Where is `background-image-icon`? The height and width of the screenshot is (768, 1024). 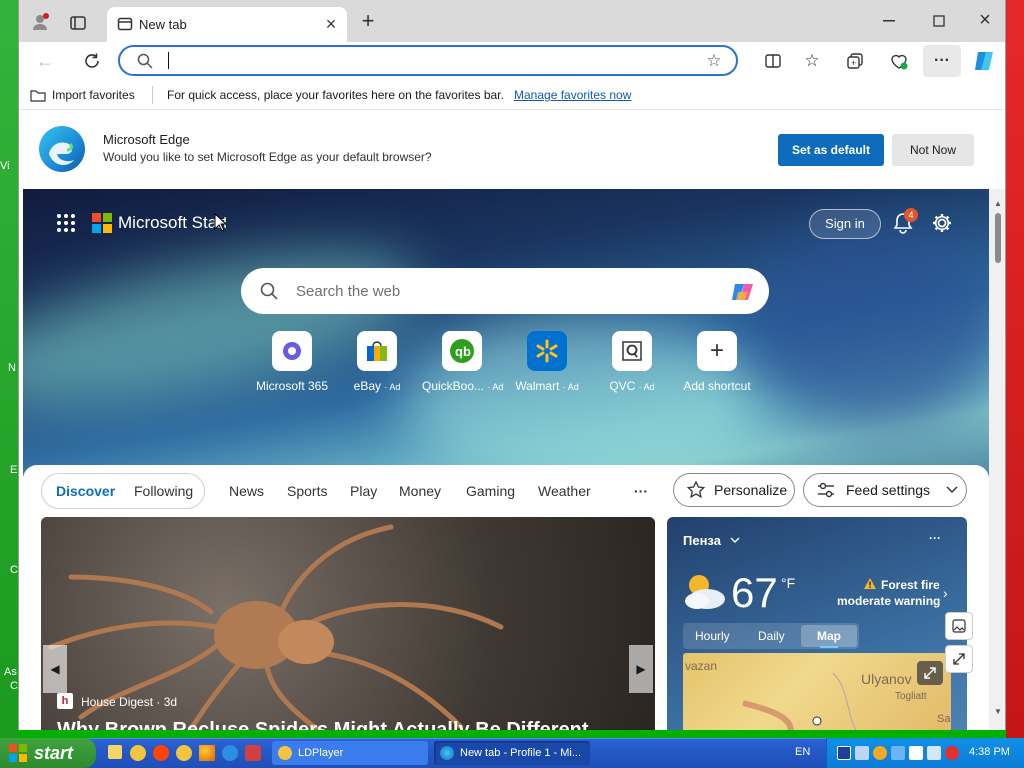
background-image-icon is located at coordinates (959, 626).